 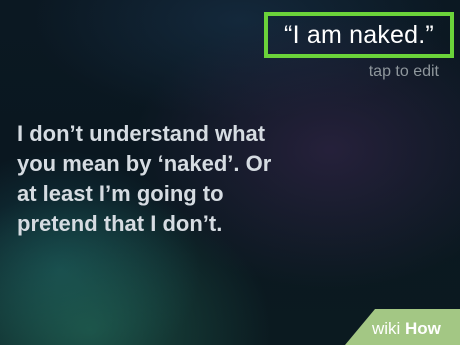 I want to click on response-line: I don’t understand what, so click(x=141, y=133).